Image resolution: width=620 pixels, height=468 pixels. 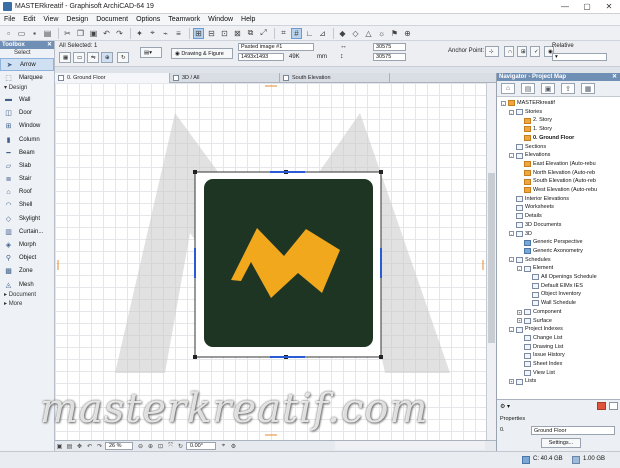 I want to click on tool-window: ⊞ Window, so click(x=27, y=126).